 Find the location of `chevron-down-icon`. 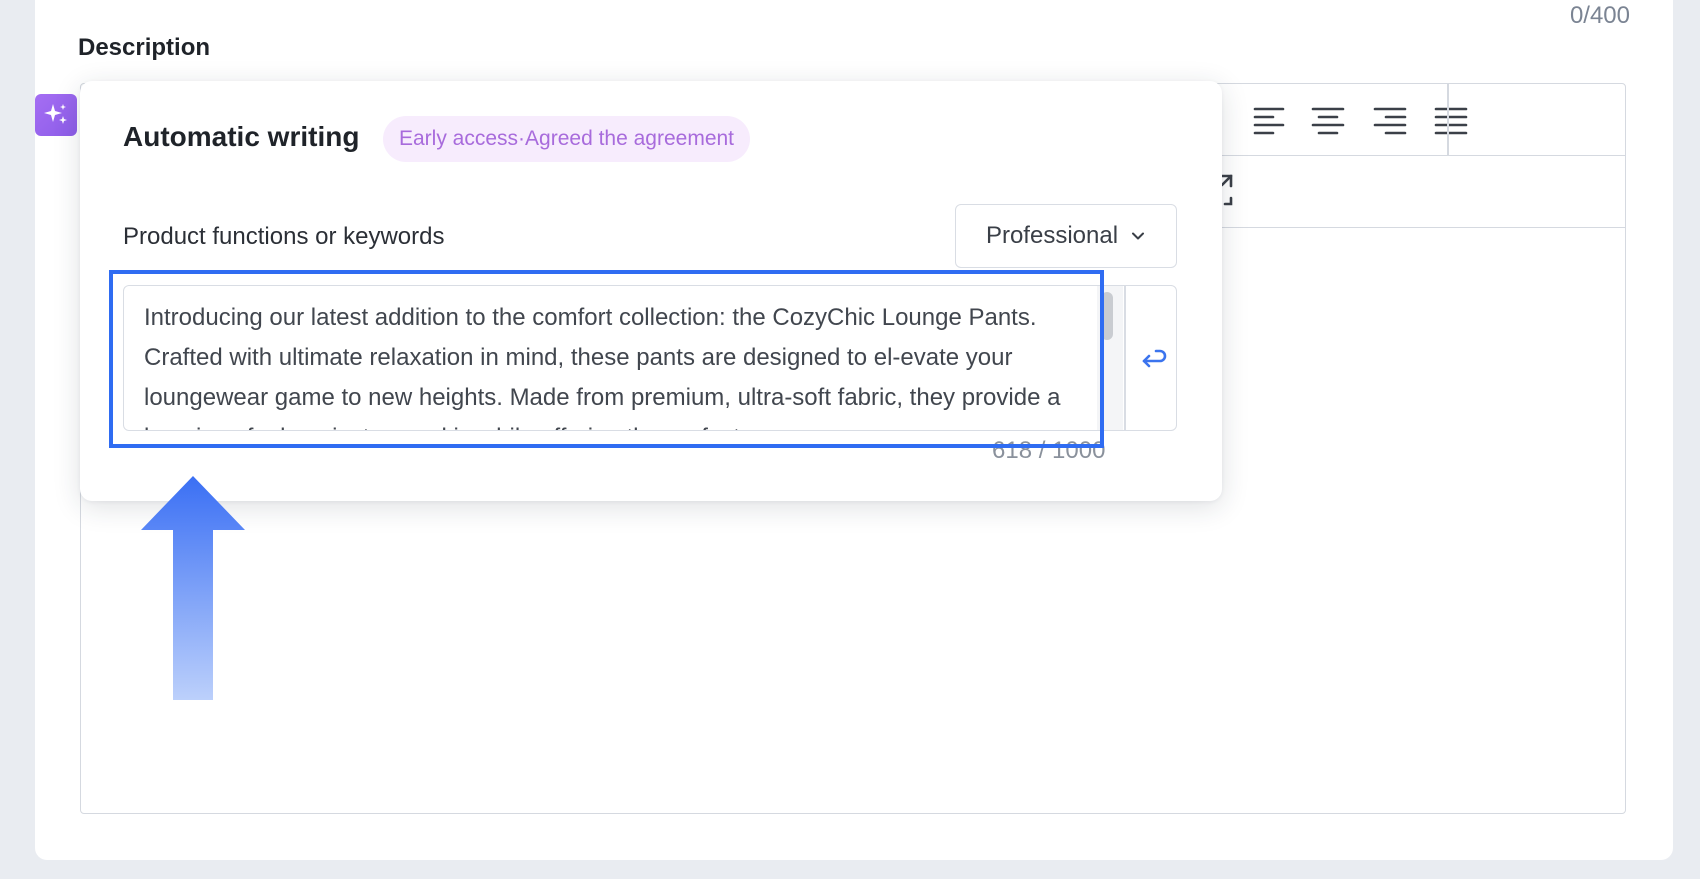

chevron-down-icon is located at coordinates (1138, 236).